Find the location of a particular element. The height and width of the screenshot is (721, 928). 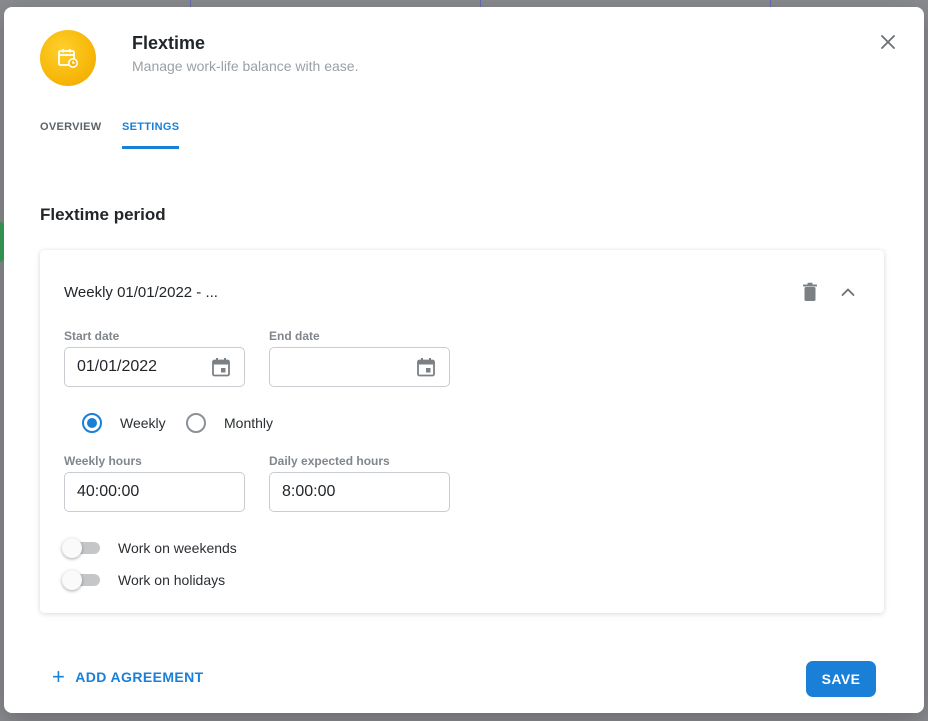

start-date-label: Start date is located at coordinates (92, 336).